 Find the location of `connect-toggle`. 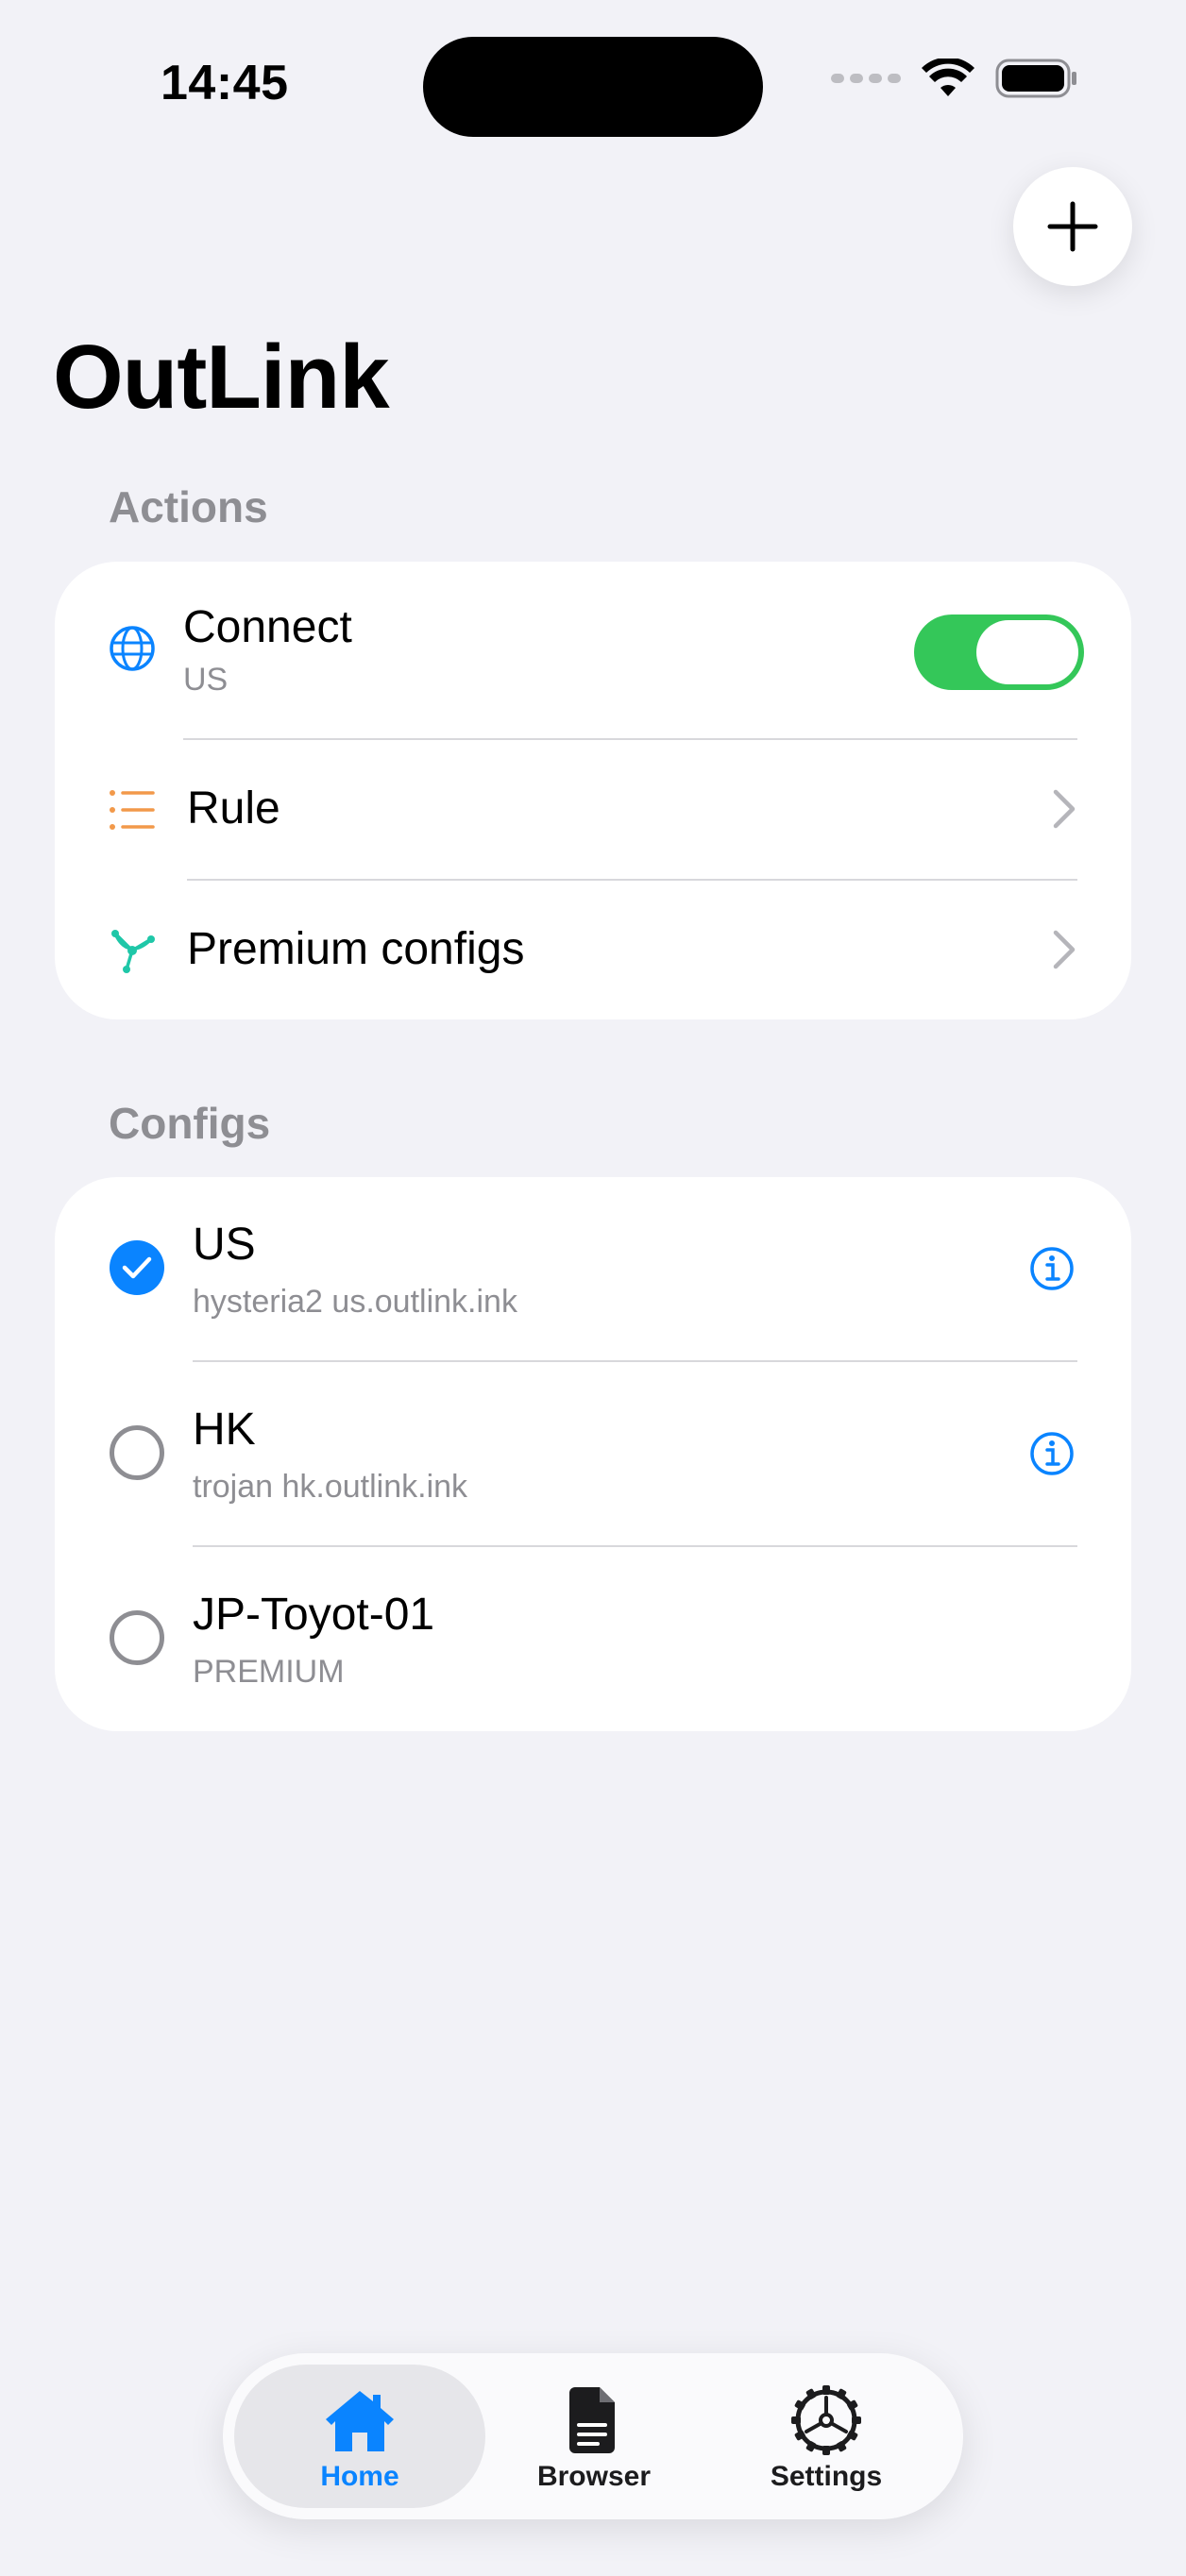

connect-toggle is located at coordinates (999, 652).